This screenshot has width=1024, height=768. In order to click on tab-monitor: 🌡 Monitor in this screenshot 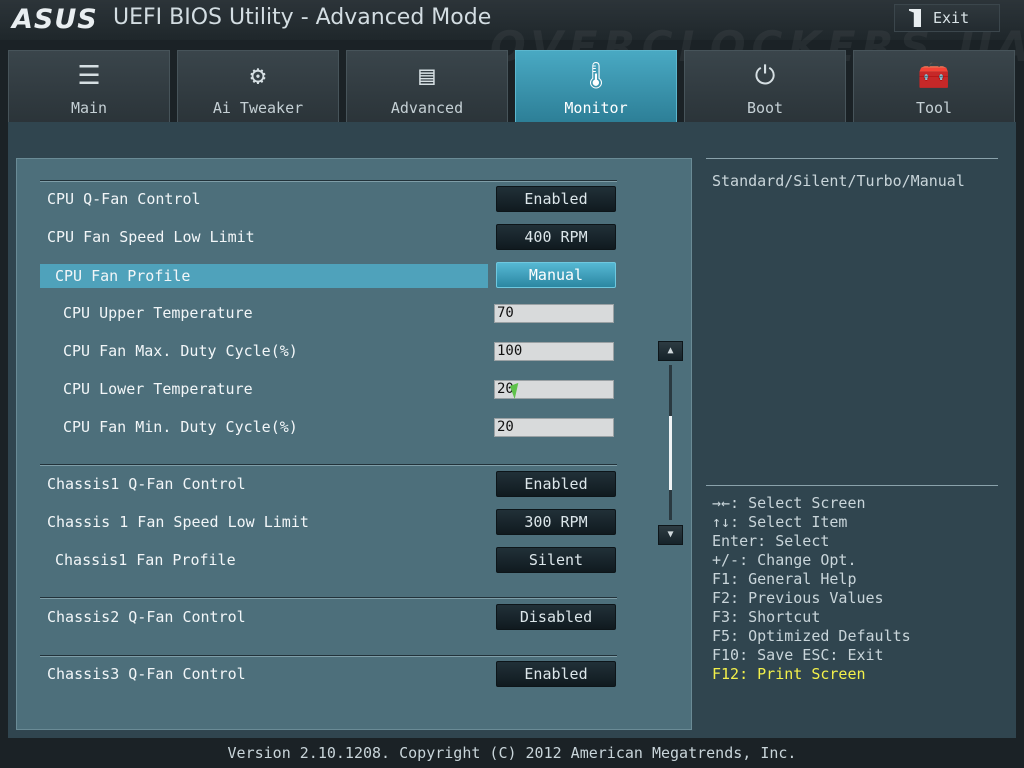, I will do `click(596, 86)`.